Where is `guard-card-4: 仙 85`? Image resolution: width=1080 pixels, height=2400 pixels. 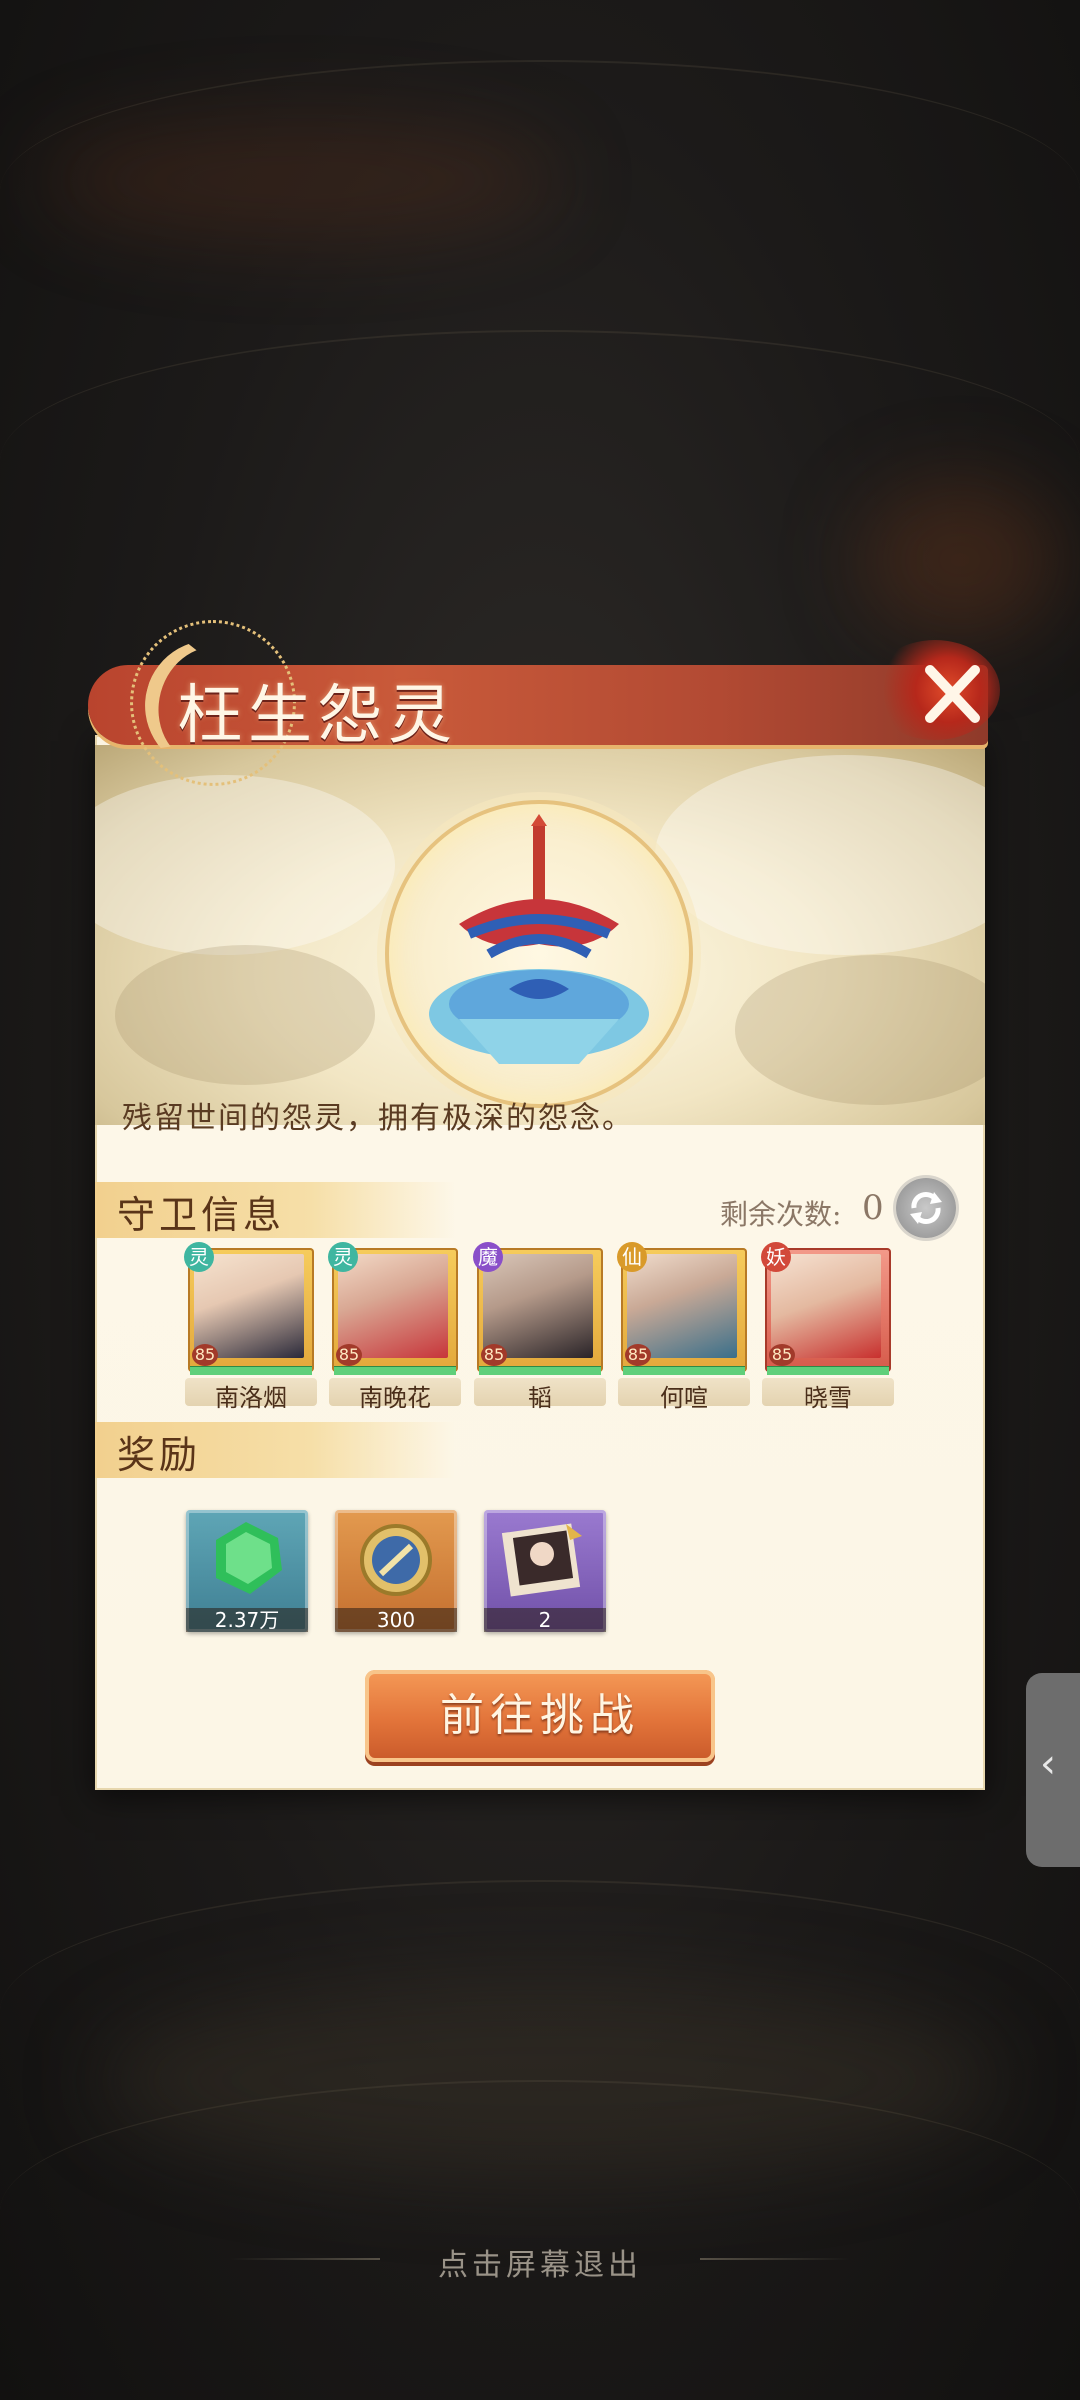 guard-card-4: 仙 85 is located at coordinates (682, 1310).